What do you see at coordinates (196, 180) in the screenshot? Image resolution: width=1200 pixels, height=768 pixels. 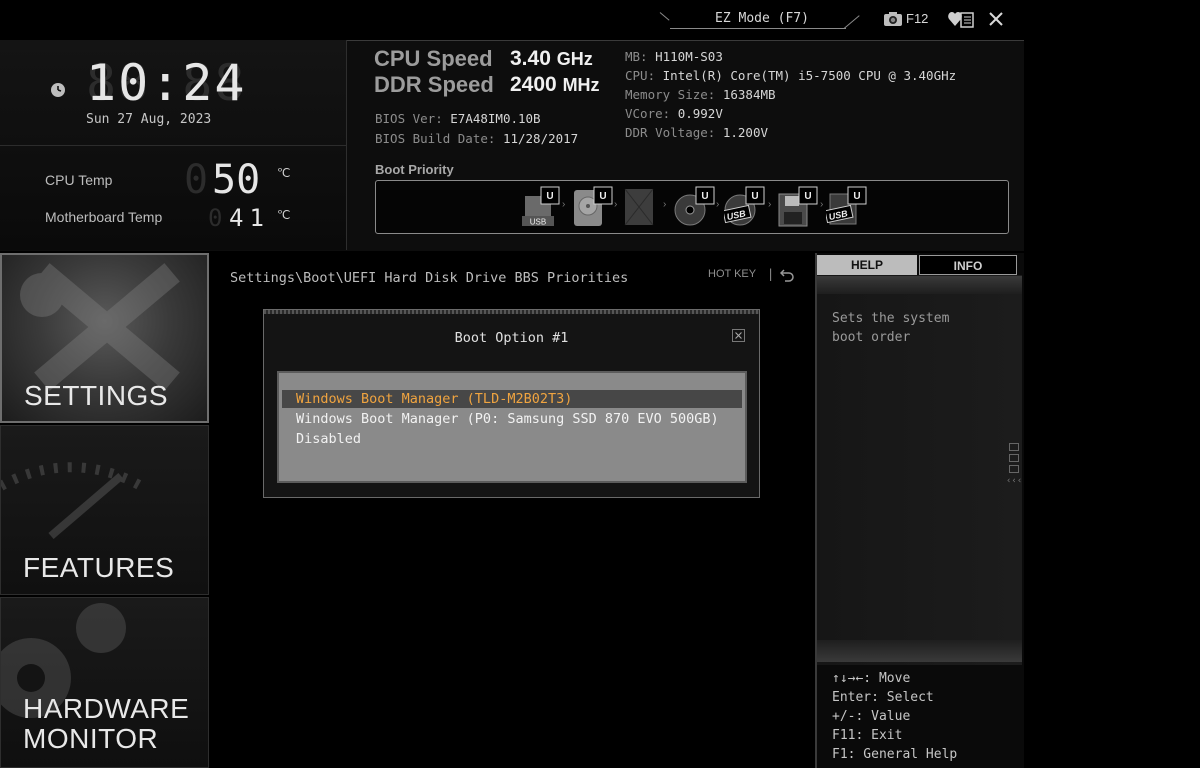 I see `cpu-temp-ghost: 0` at bounding box center [196, 180].